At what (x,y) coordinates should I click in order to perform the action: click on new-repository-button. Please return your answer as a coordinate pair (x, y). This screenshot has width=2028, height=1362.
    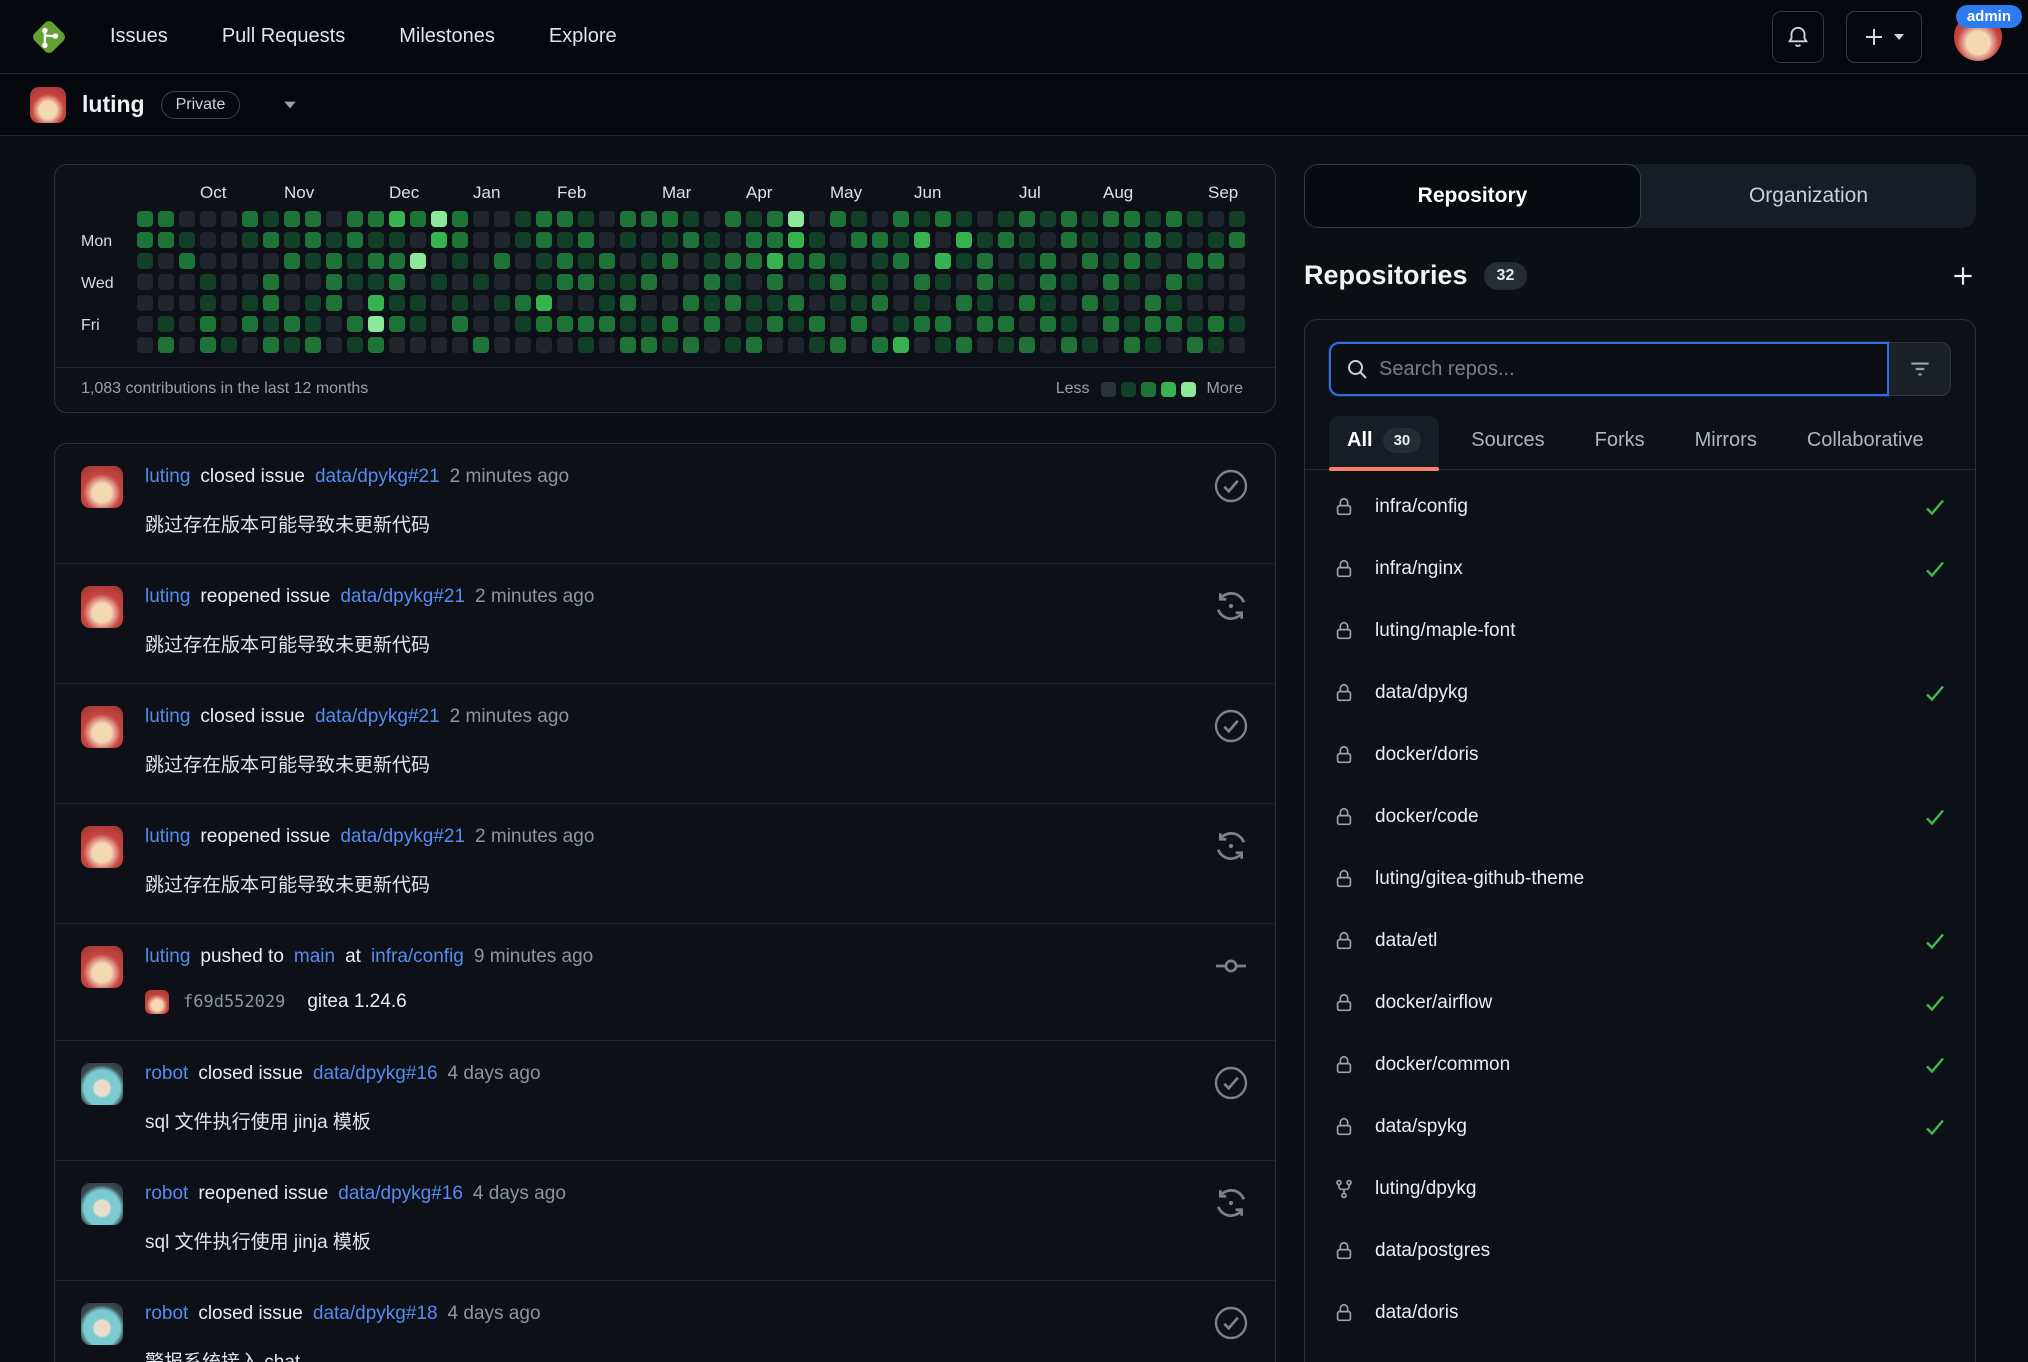
    Looking at the image, I should click on (1963, 276).